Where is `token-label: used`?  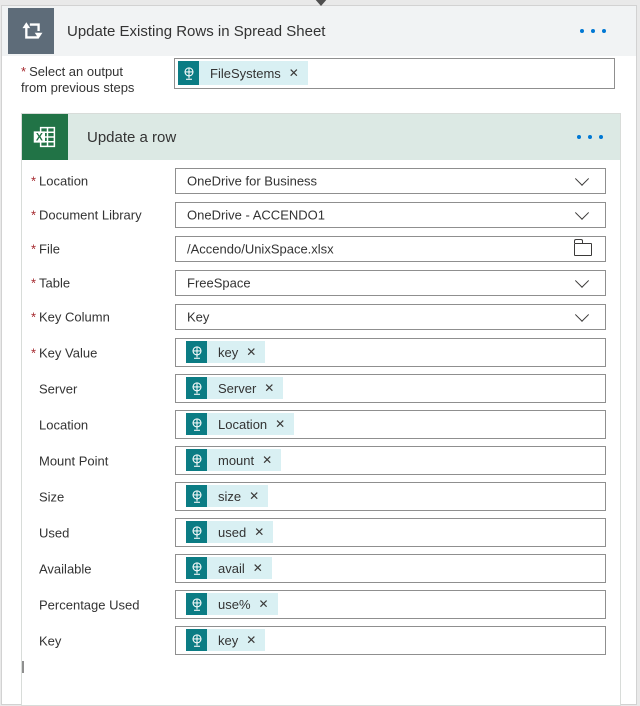
token-label: used is located at coordinates (232, 532).